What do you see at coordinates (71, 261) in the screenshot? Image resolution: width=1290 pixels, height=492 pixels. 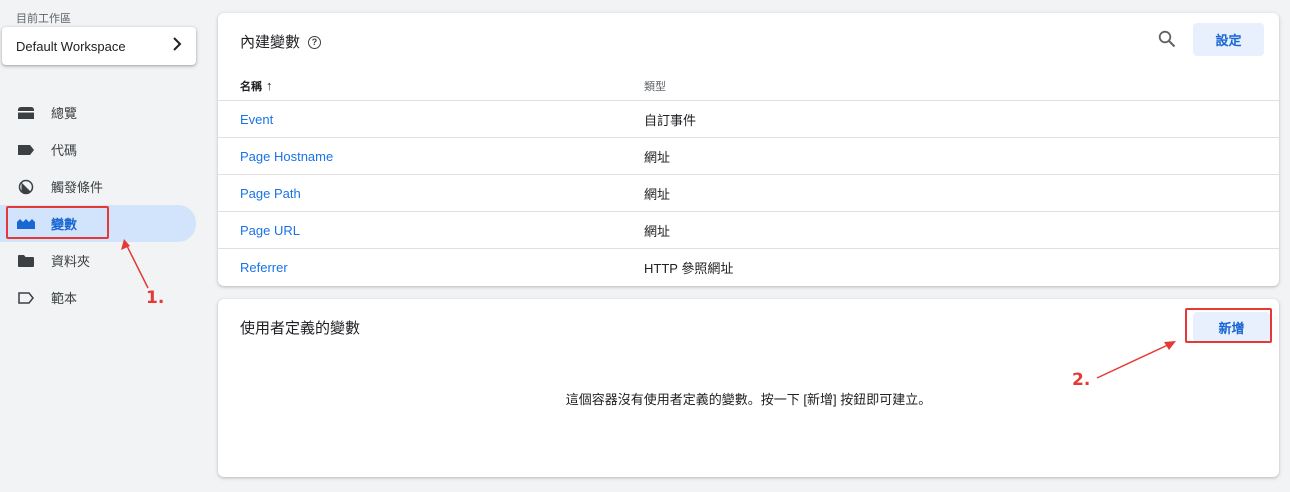 I see `sidebar-item-label: 資料夾` at bounding box center [71, 261].